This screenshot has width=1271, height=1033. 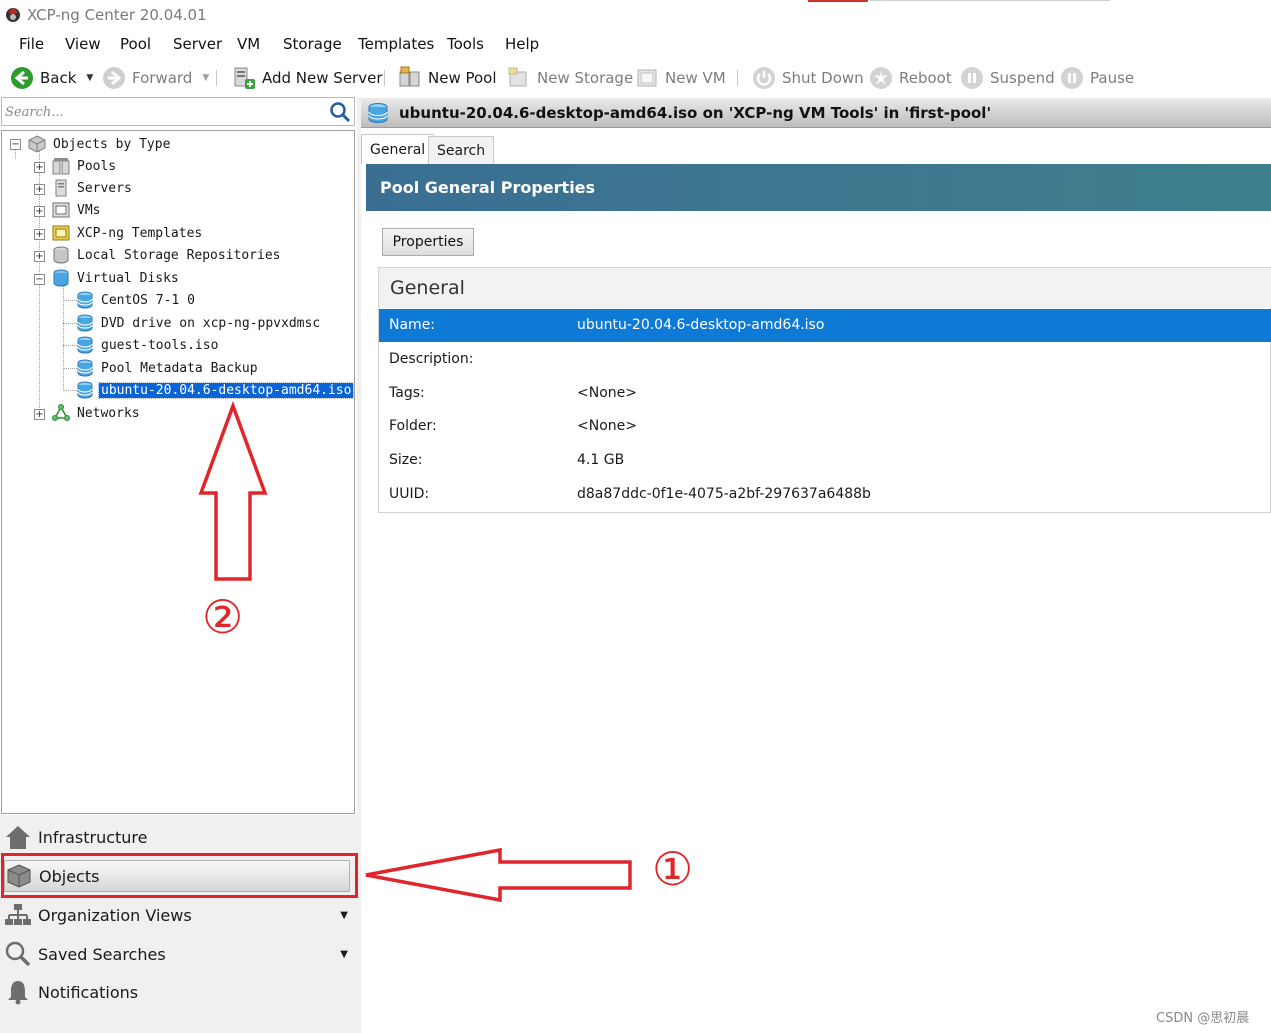 I want to click on banner-title: Pool General Properties, so click(x=488, y=187).